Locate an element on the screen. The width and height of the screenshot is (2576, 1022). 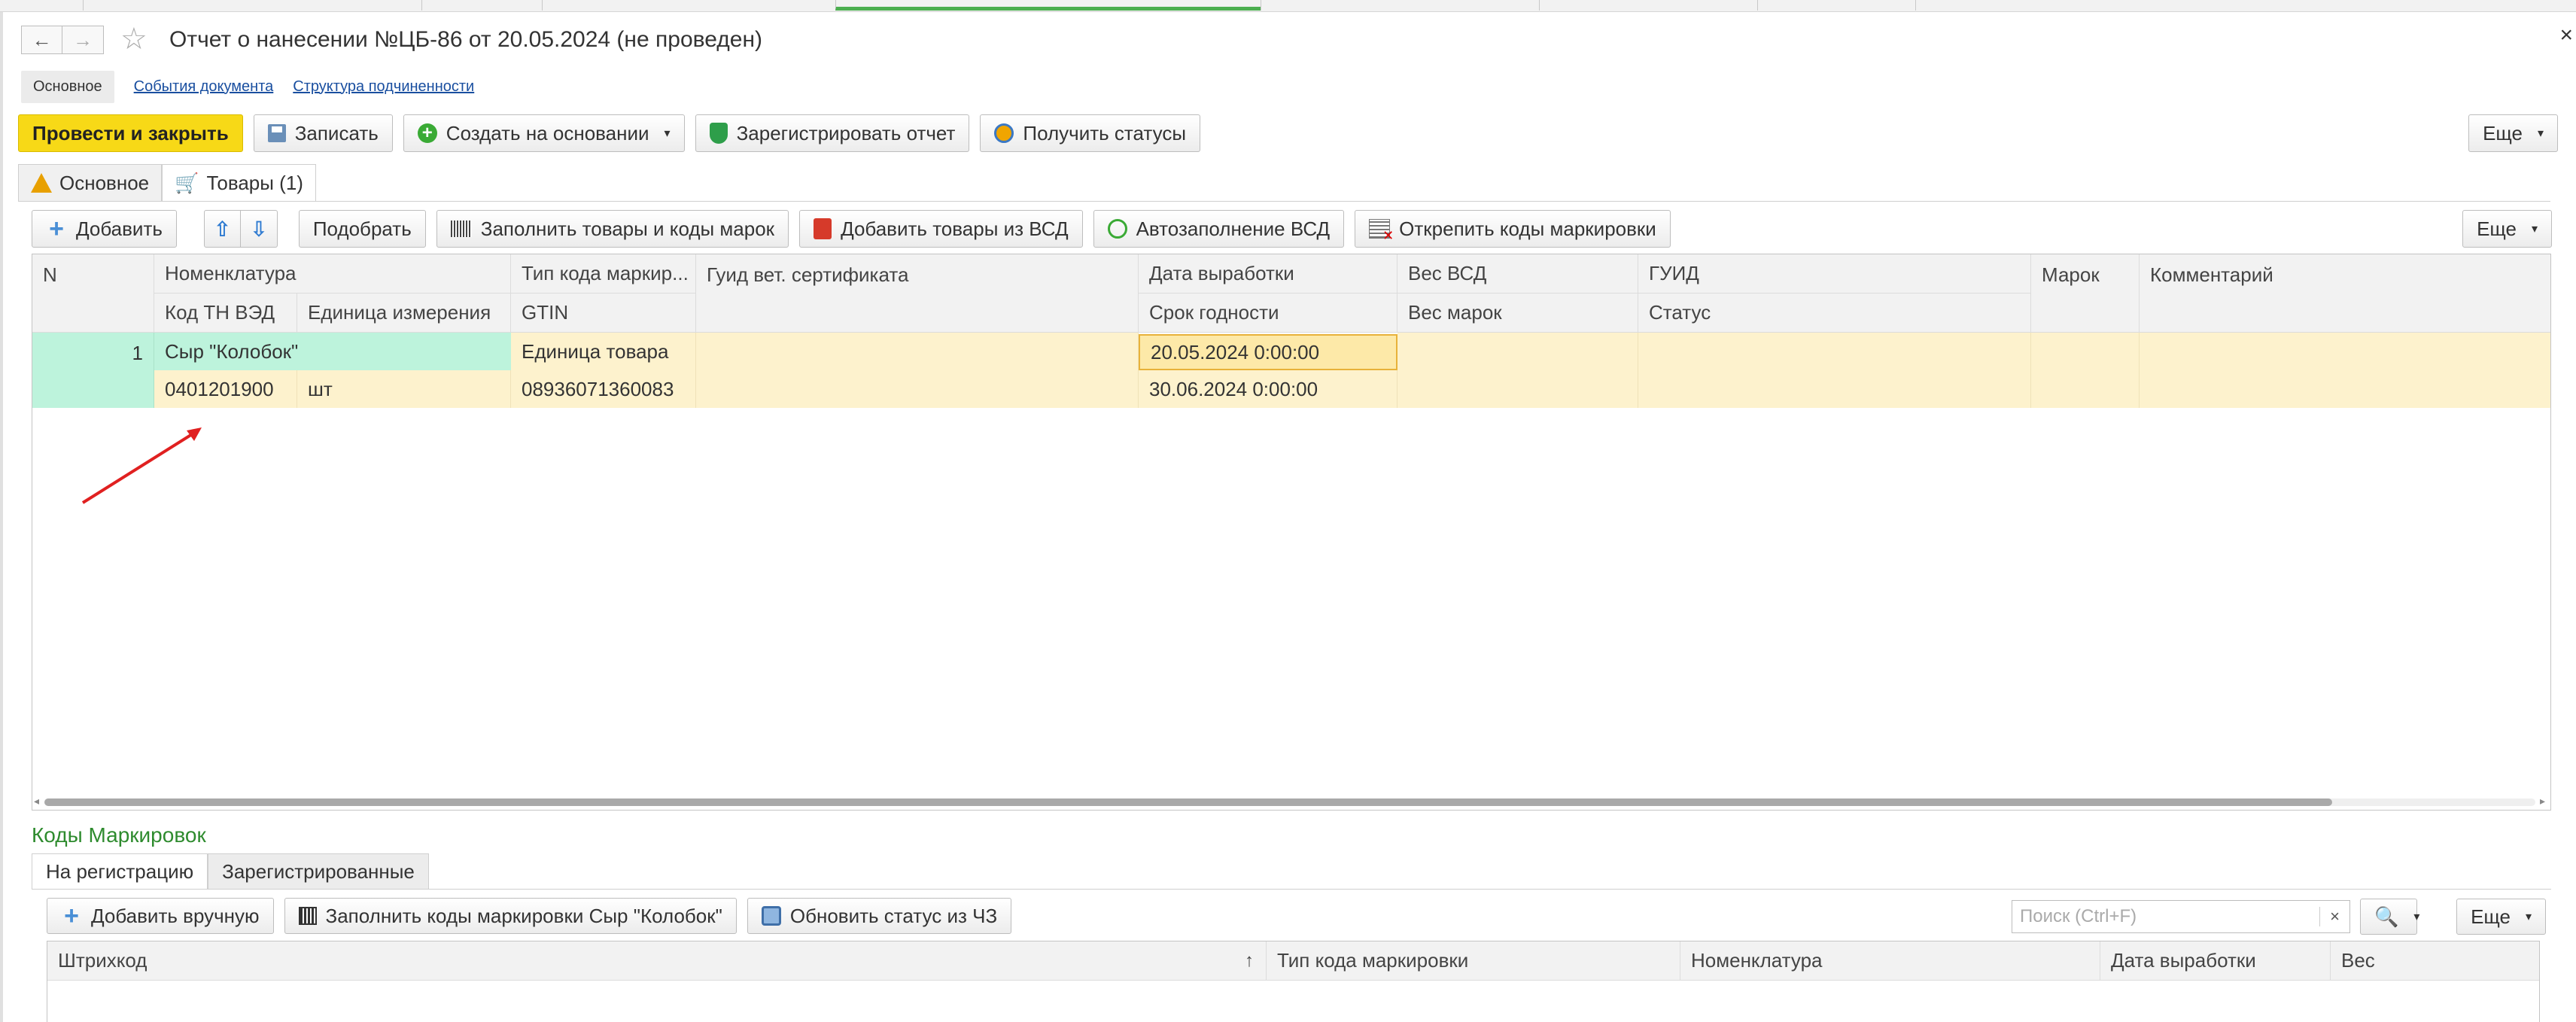
pick-button: Подобрать is located at coordinates (362, 229).